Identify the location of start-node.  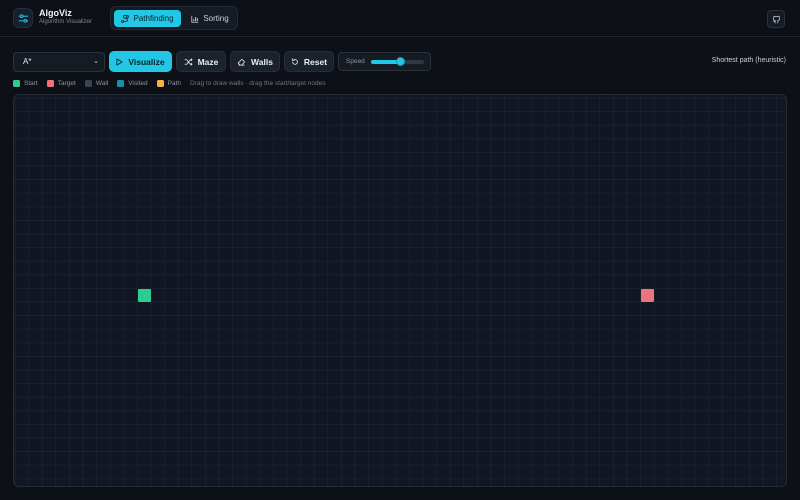
(144, 295).